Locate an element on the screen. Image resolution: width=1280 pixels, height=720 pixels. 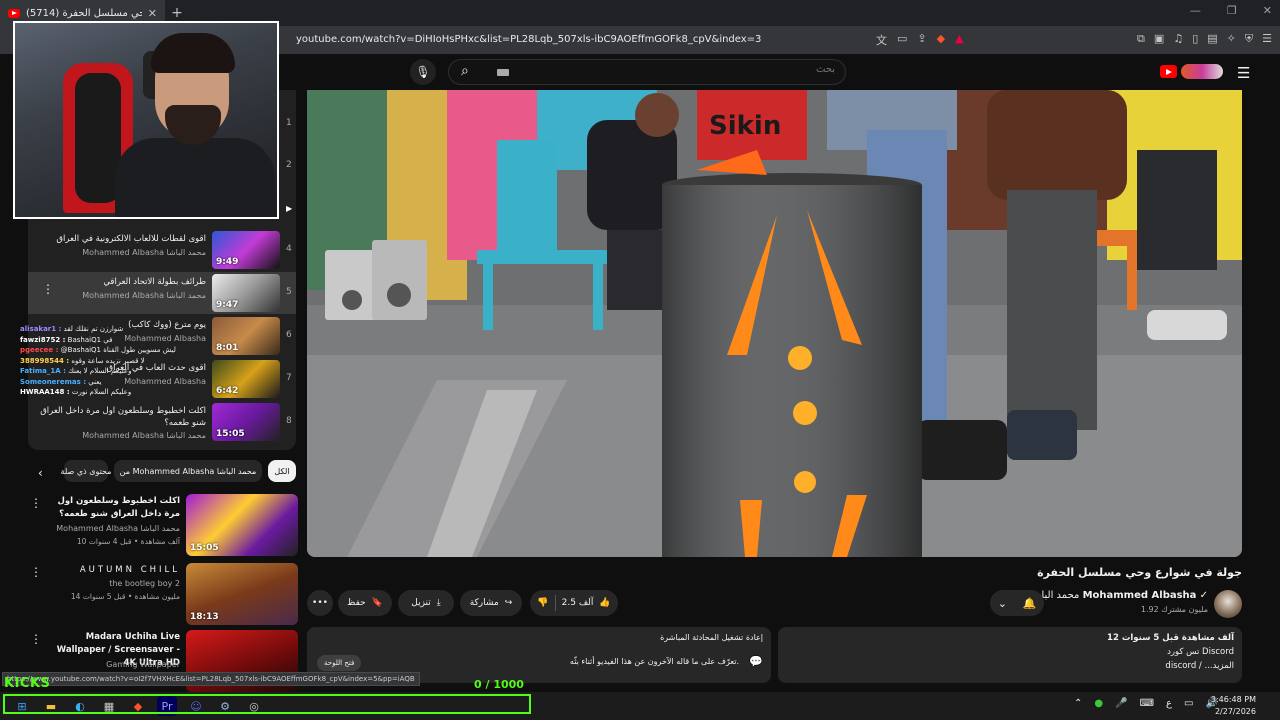
share-icon: ⇪ is located at coordinates (921, 40).